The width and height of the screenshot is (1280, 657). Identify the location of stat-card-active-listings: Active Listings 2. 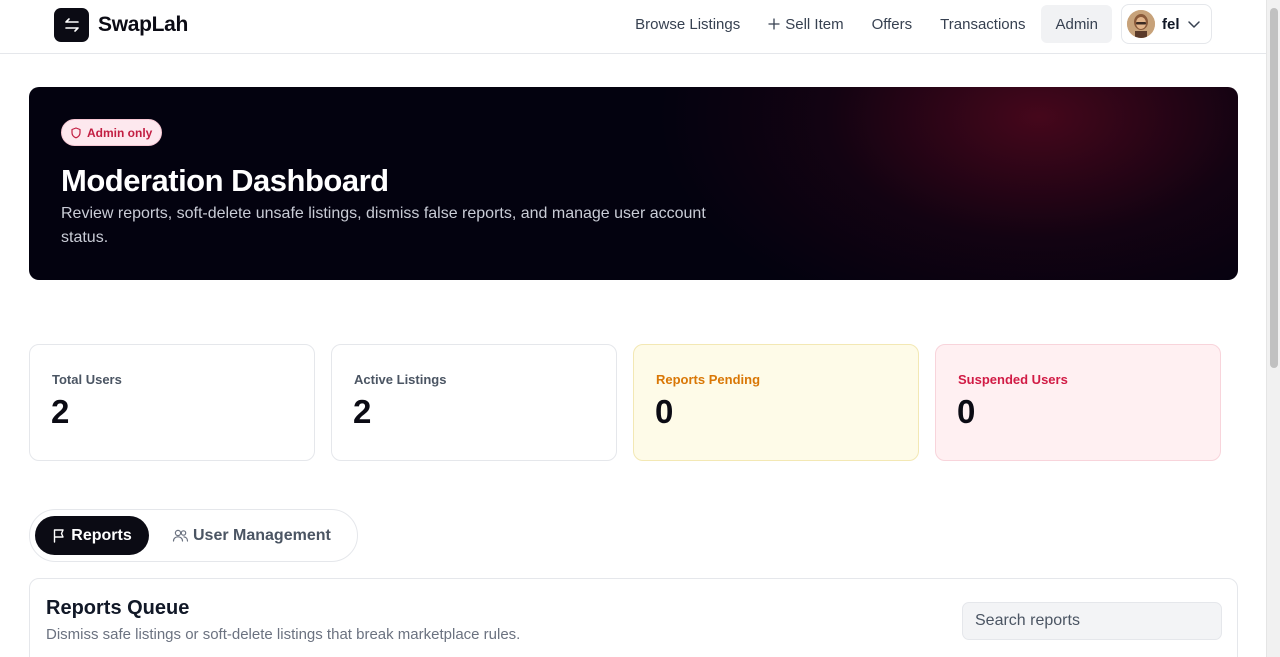
(474, 402).